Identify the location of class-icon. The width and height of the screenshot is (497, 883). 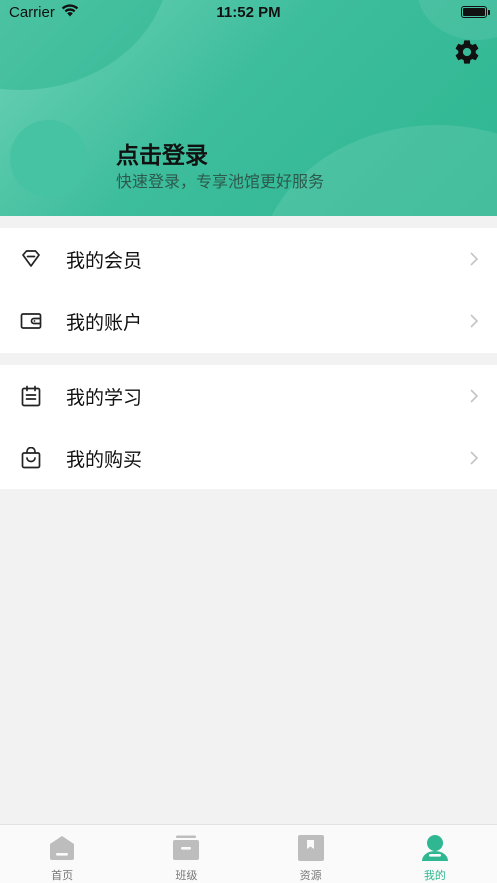
(186, 848).